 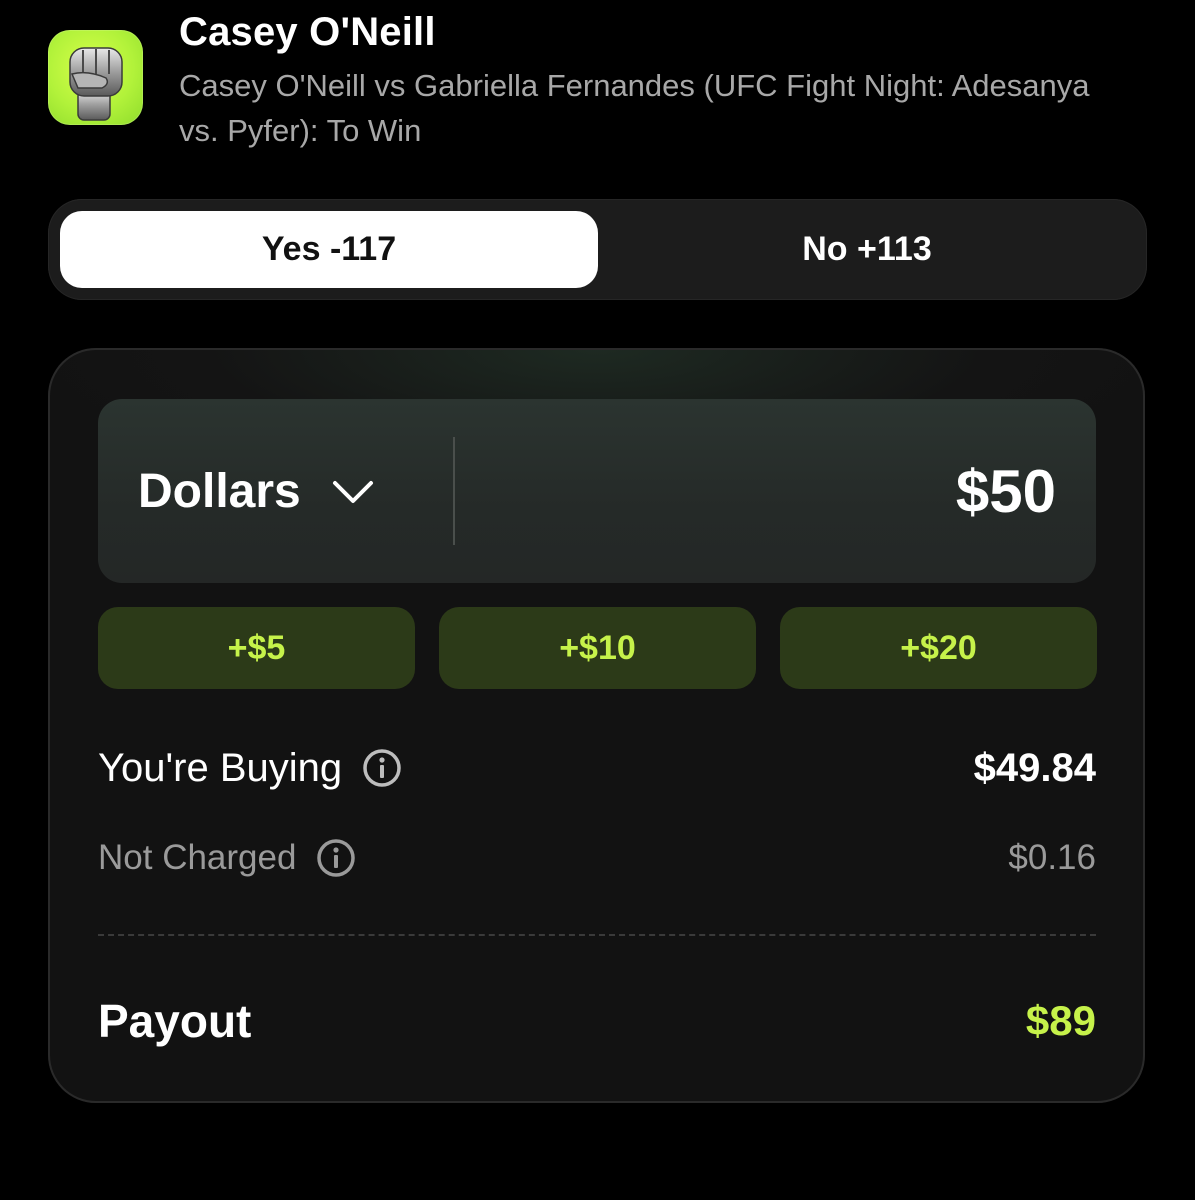 What do you see at coordinates (1006, 491) in the screenshot?
I see `amount-input: $50` at bounding box center [1006, 491].